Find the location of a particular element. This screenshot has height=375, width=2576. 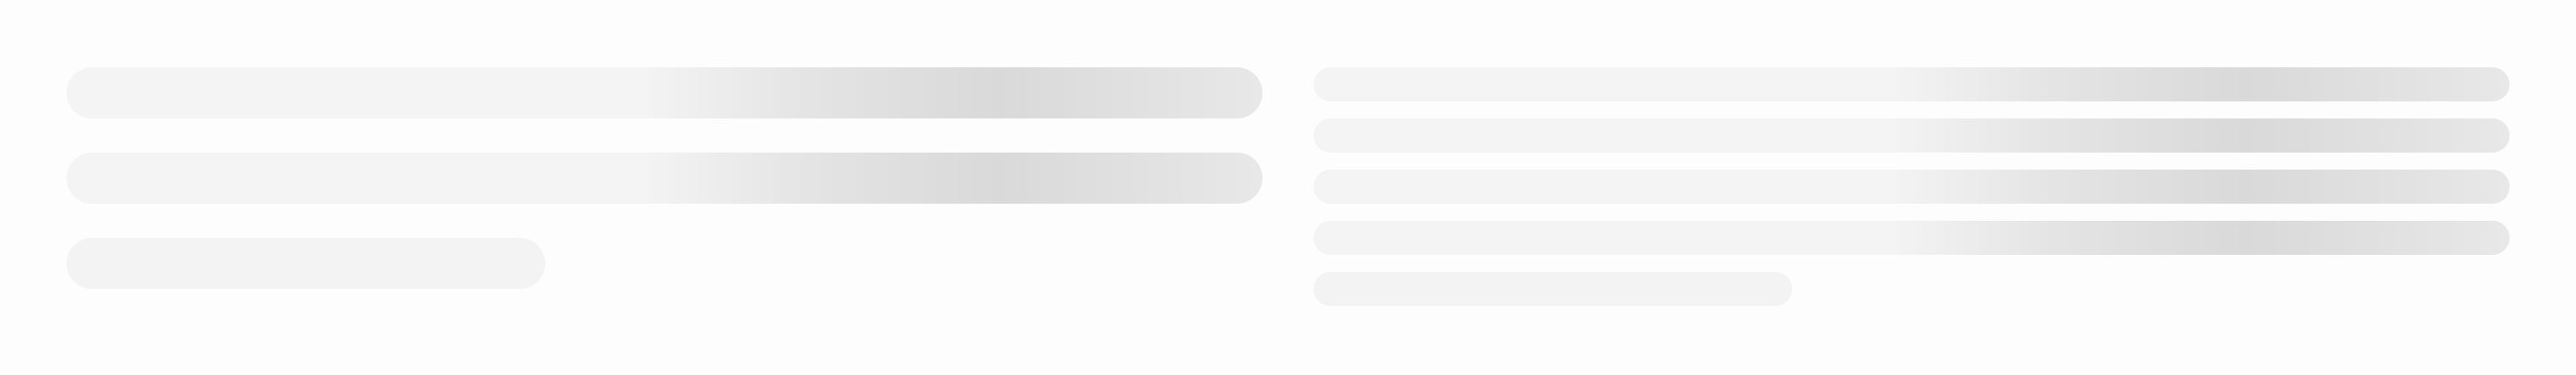

skeleton-line-5-short is located at coordinates (1553, 289).